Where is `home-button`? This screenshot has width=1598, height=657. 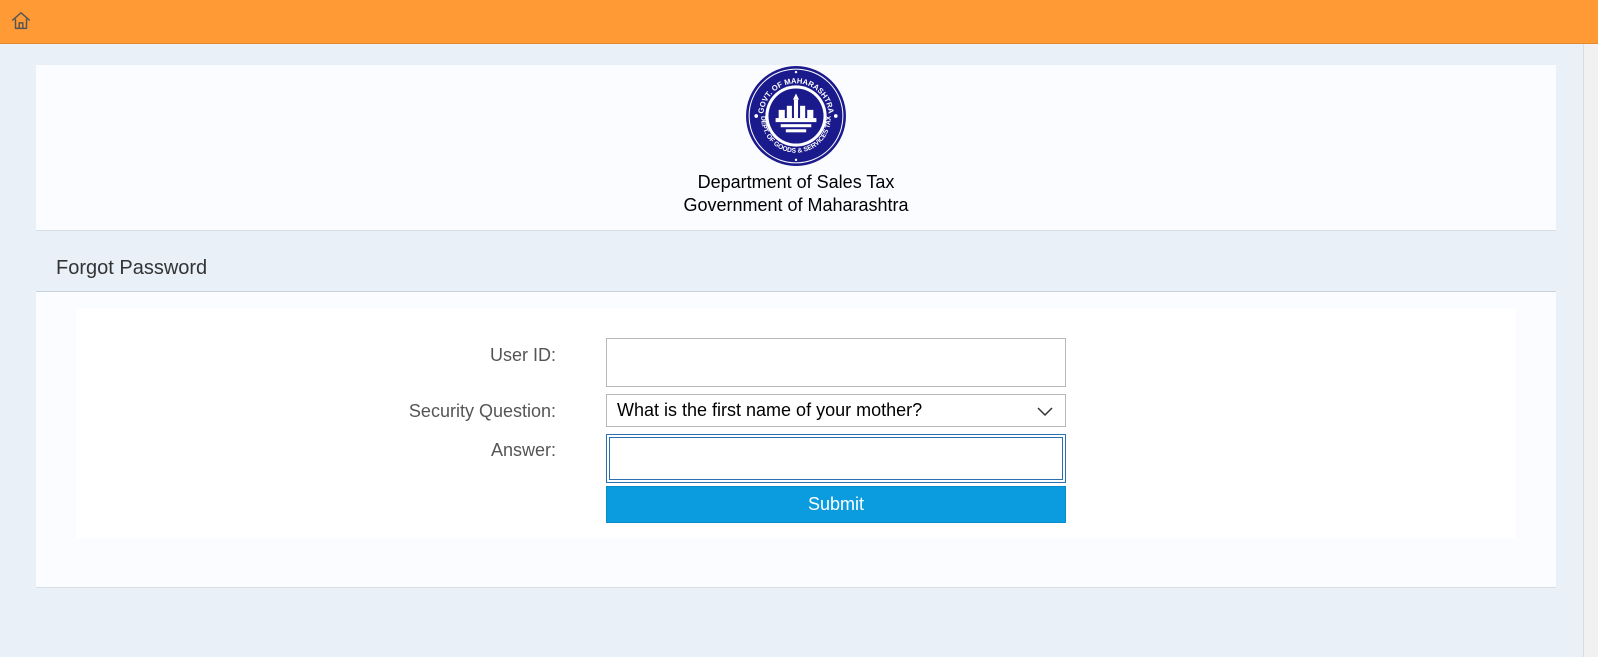
home-button is located at coordinates (21, 21).